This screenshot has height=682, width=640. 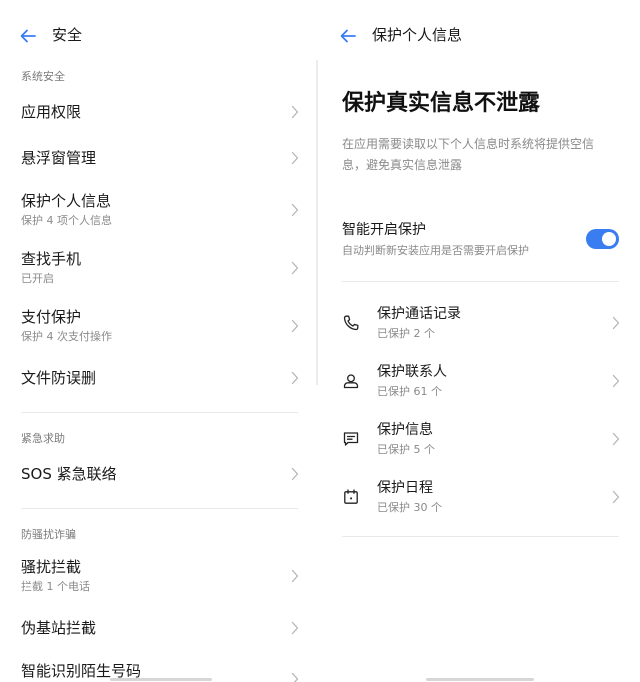 I want to click on protect-item-title: 保护联系人, so click(x=412, y=372).